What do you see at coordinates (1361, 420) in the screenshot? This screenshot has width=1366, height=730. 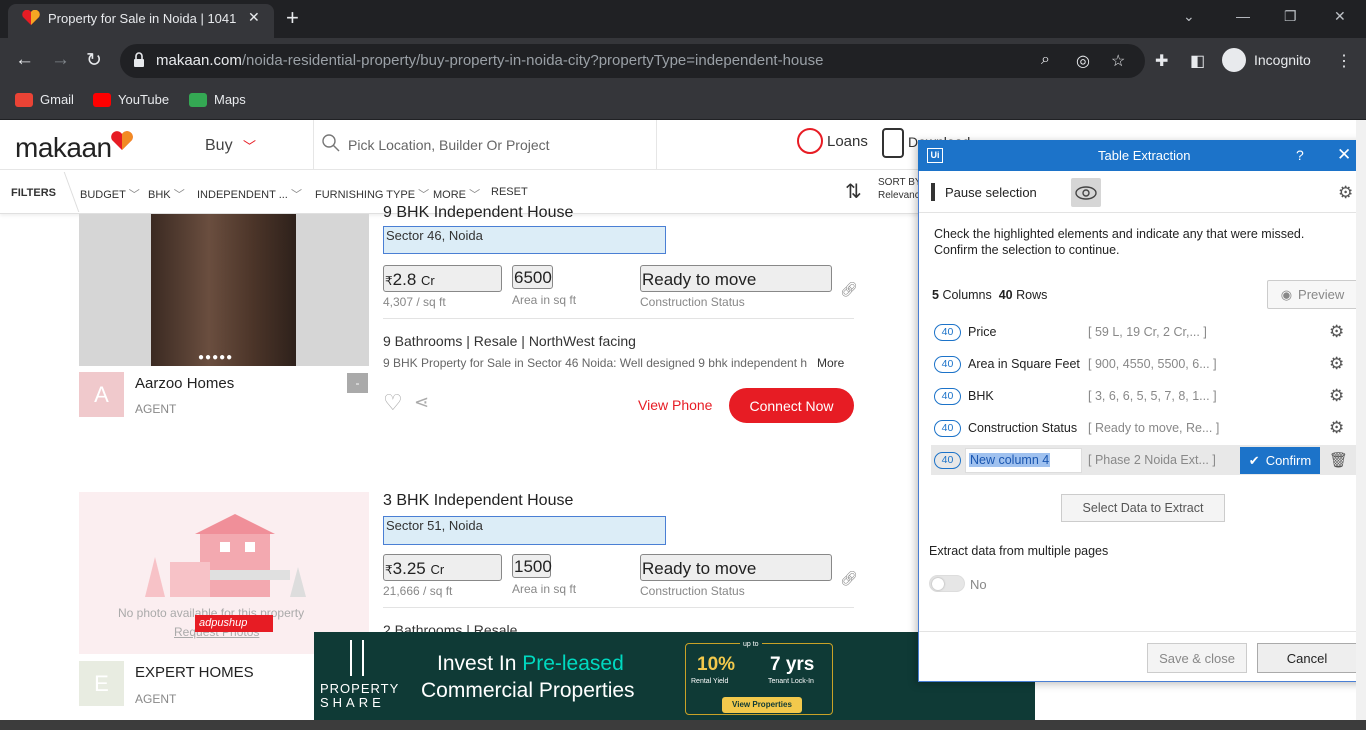 I see `page-scrollbar` at bounding box center [1361, 420].